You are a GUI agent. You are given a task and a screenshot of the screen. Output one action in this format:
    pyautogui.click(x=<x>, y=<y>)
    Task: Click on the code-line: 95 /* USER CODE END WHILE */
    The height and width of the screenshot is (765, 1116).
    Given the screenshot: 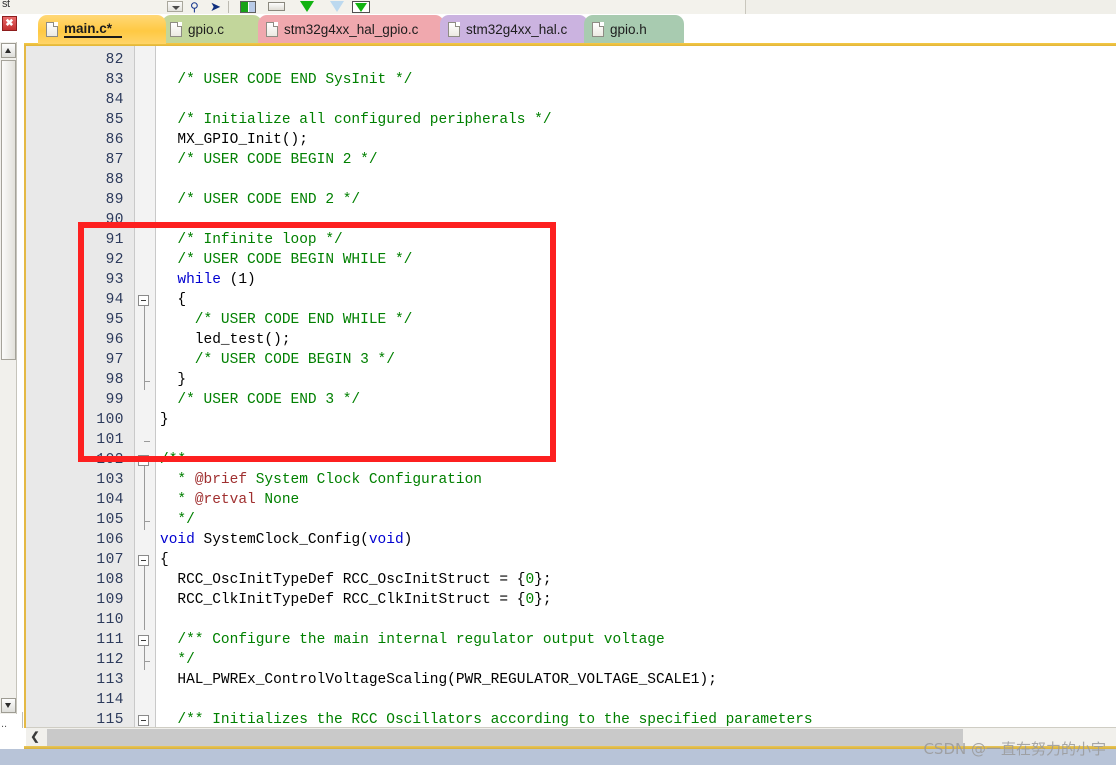 What is the action you would take?
    pyautogui.click(x=571, y=320)
    